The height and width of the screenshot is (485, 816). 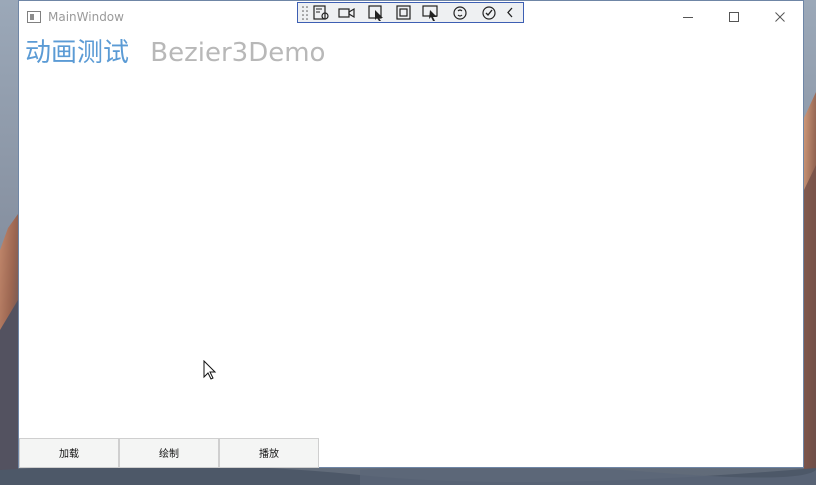 I want to click on collapse-icon, so click(x=510, y=12).